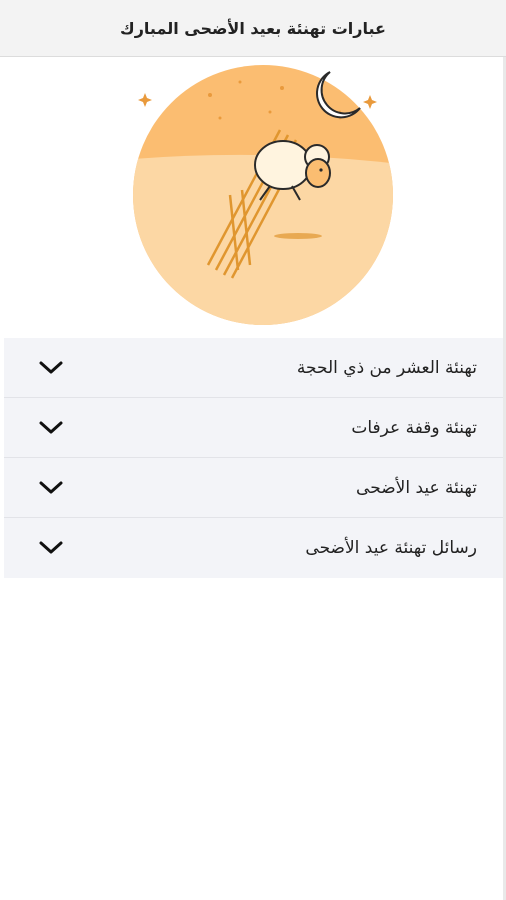  What do you see at coordinates (253, 548) in the screenshot?
I see `accordion-item-eid-messages: رسائل تهنئة عيد الأضحى` at bounding box center [253, 548].